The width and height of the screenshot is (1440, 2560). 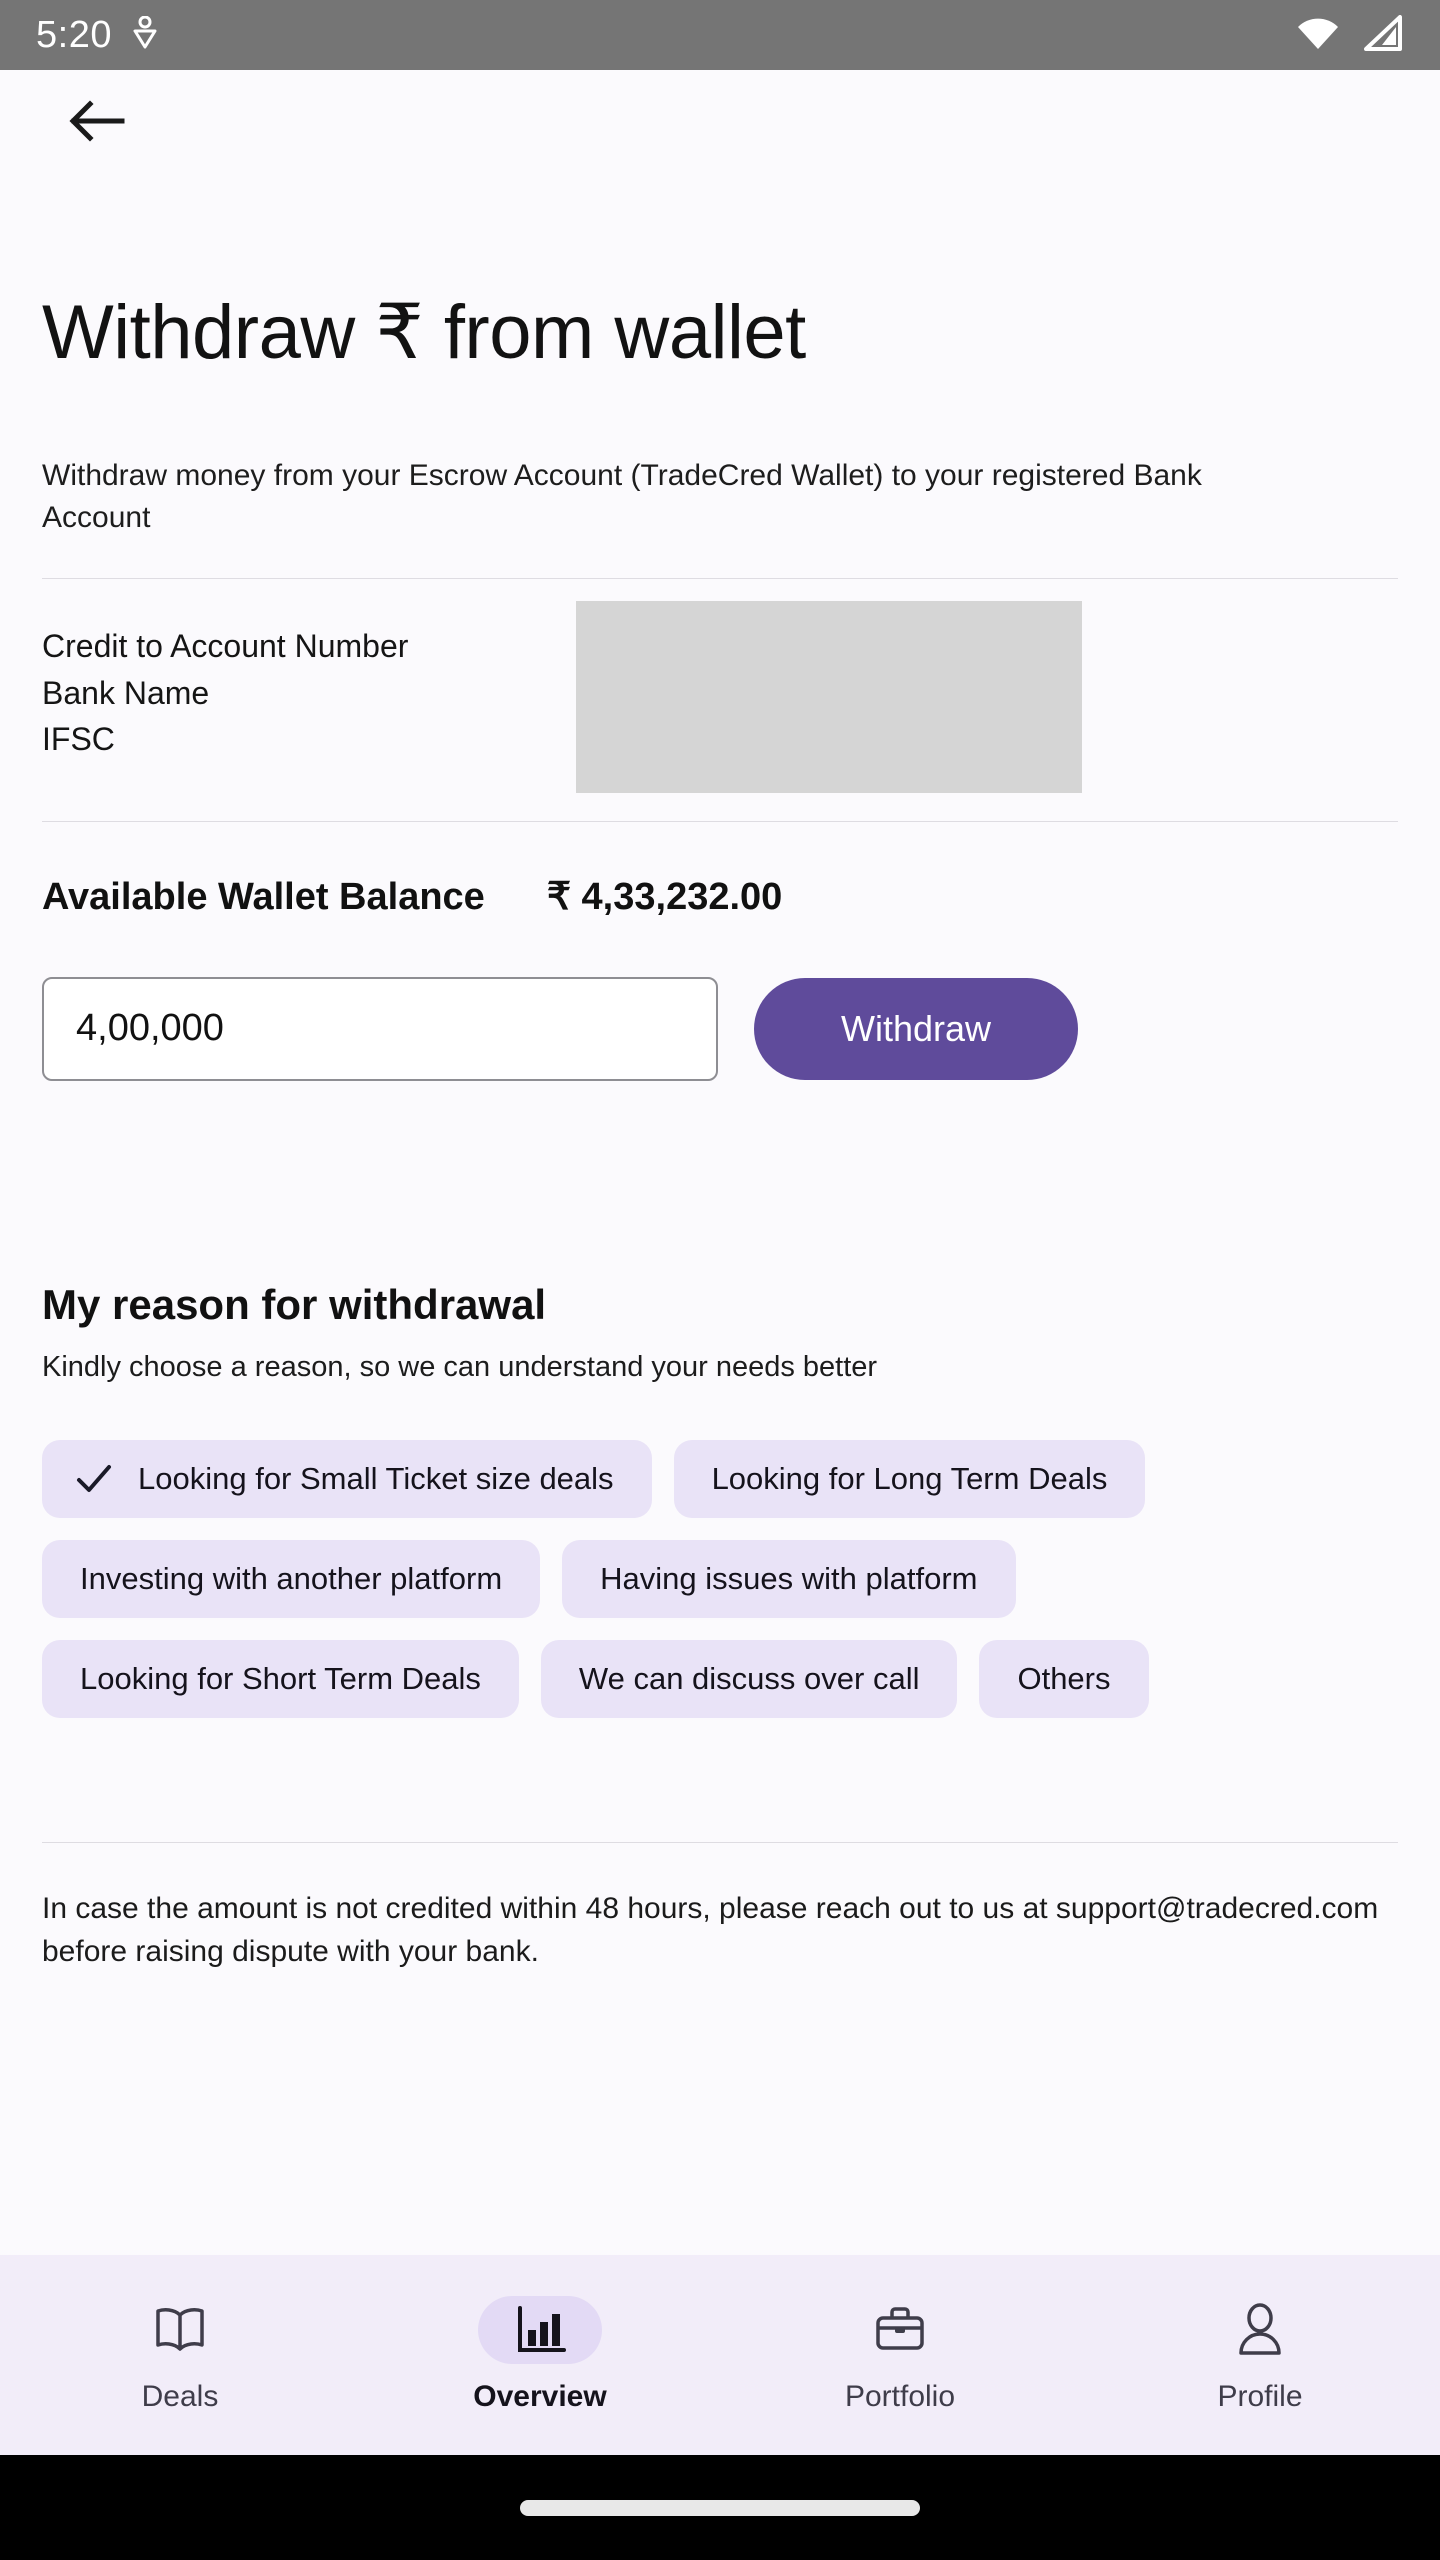 I want to click on reason-chip-label: Looking for Small Ticket size deals, so click(x=376, y=1478).